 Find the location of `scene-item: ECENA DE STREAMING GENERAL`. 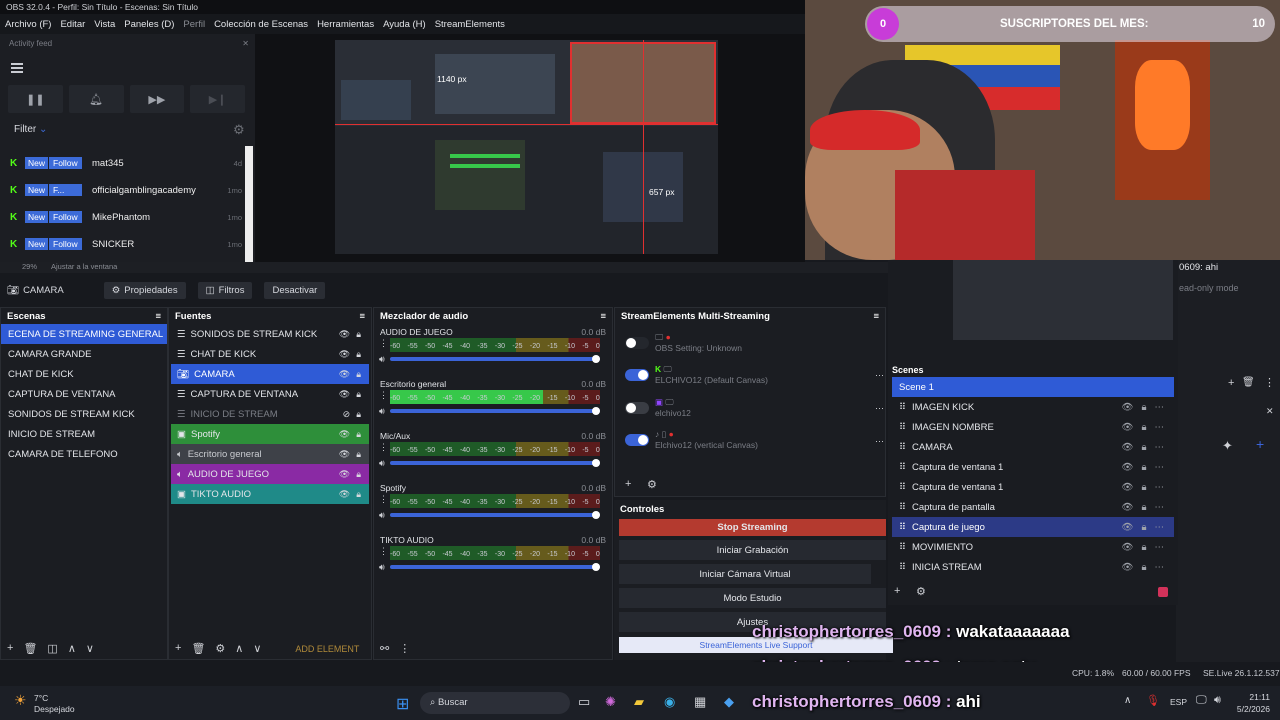

scene-item: ECENA DE STREAMING GENERAL is located at coordinates (84, 334).